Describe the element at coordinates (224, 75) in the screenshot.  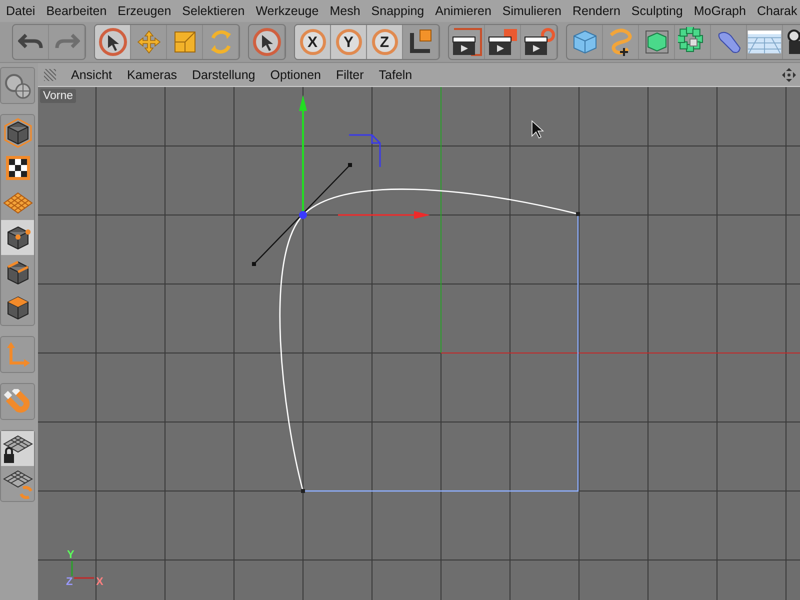
I see `viewport-menu-item: Darstellung` at that location.